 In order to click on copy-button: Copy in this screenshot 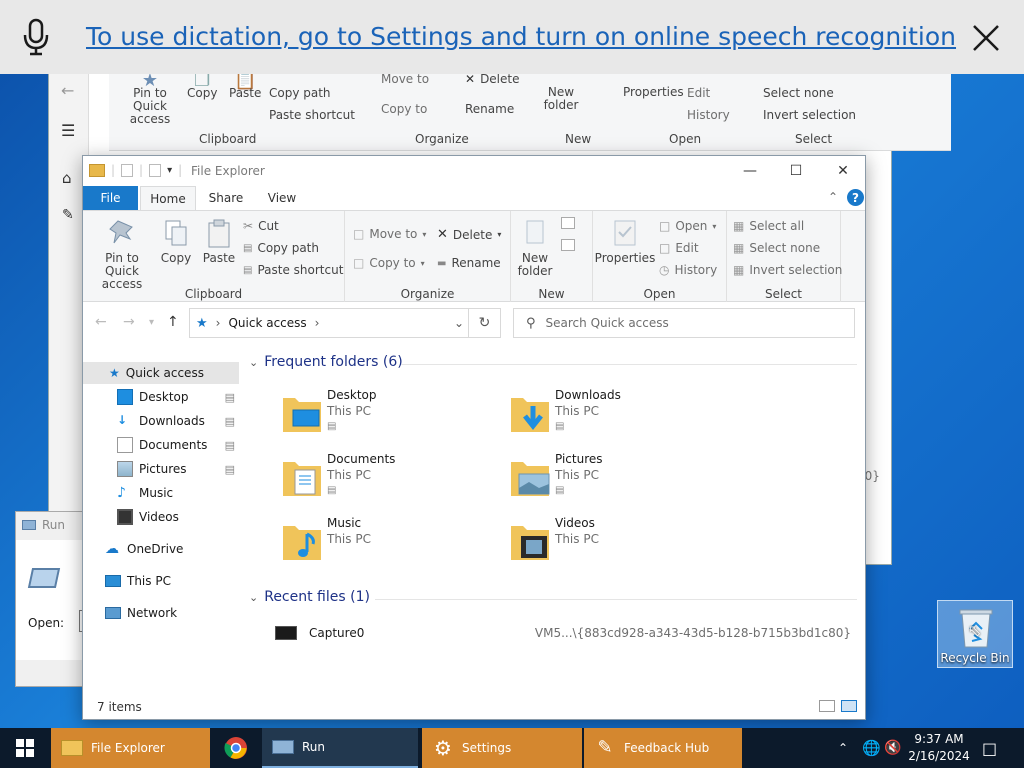, I will do `click(176, 241)`.